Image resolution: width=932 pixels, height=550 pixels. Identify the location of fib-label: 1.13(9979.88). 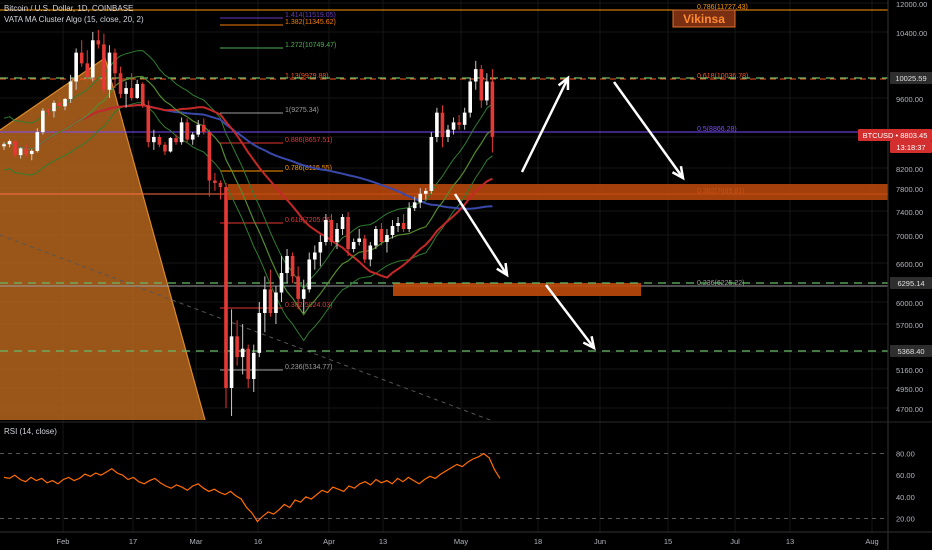
(307, 76).